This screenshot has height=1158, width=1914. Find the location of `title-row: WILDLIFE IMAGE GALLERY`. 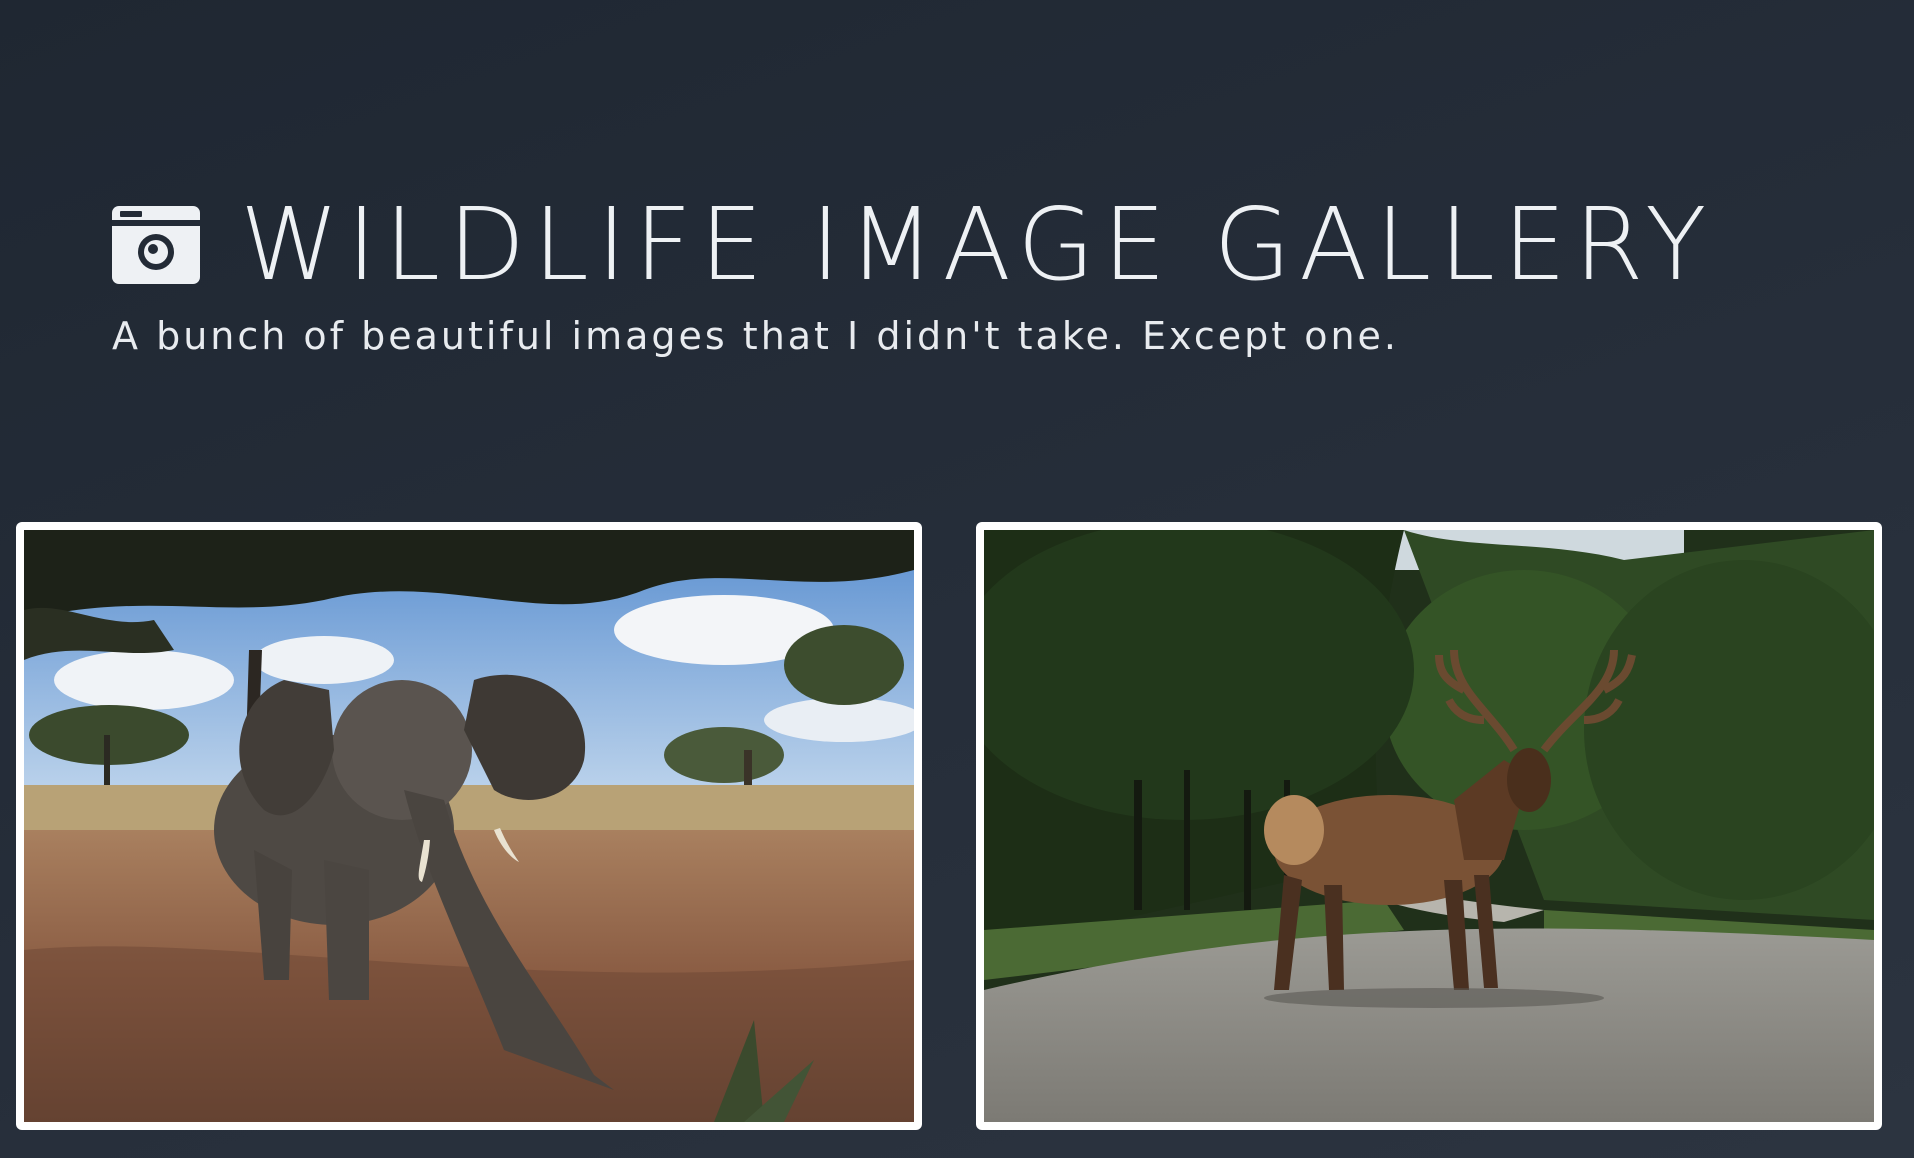

title-row: WILDLIFE IMAGE GALLERY is located at coordinates (962, 245).